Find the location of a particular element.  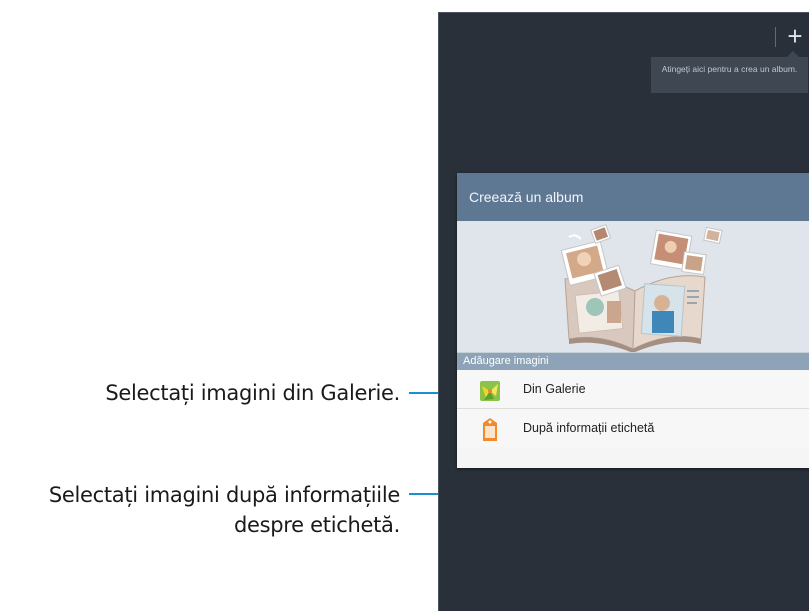

dialog-title: Creează un album is located at coordinates (633, 197).